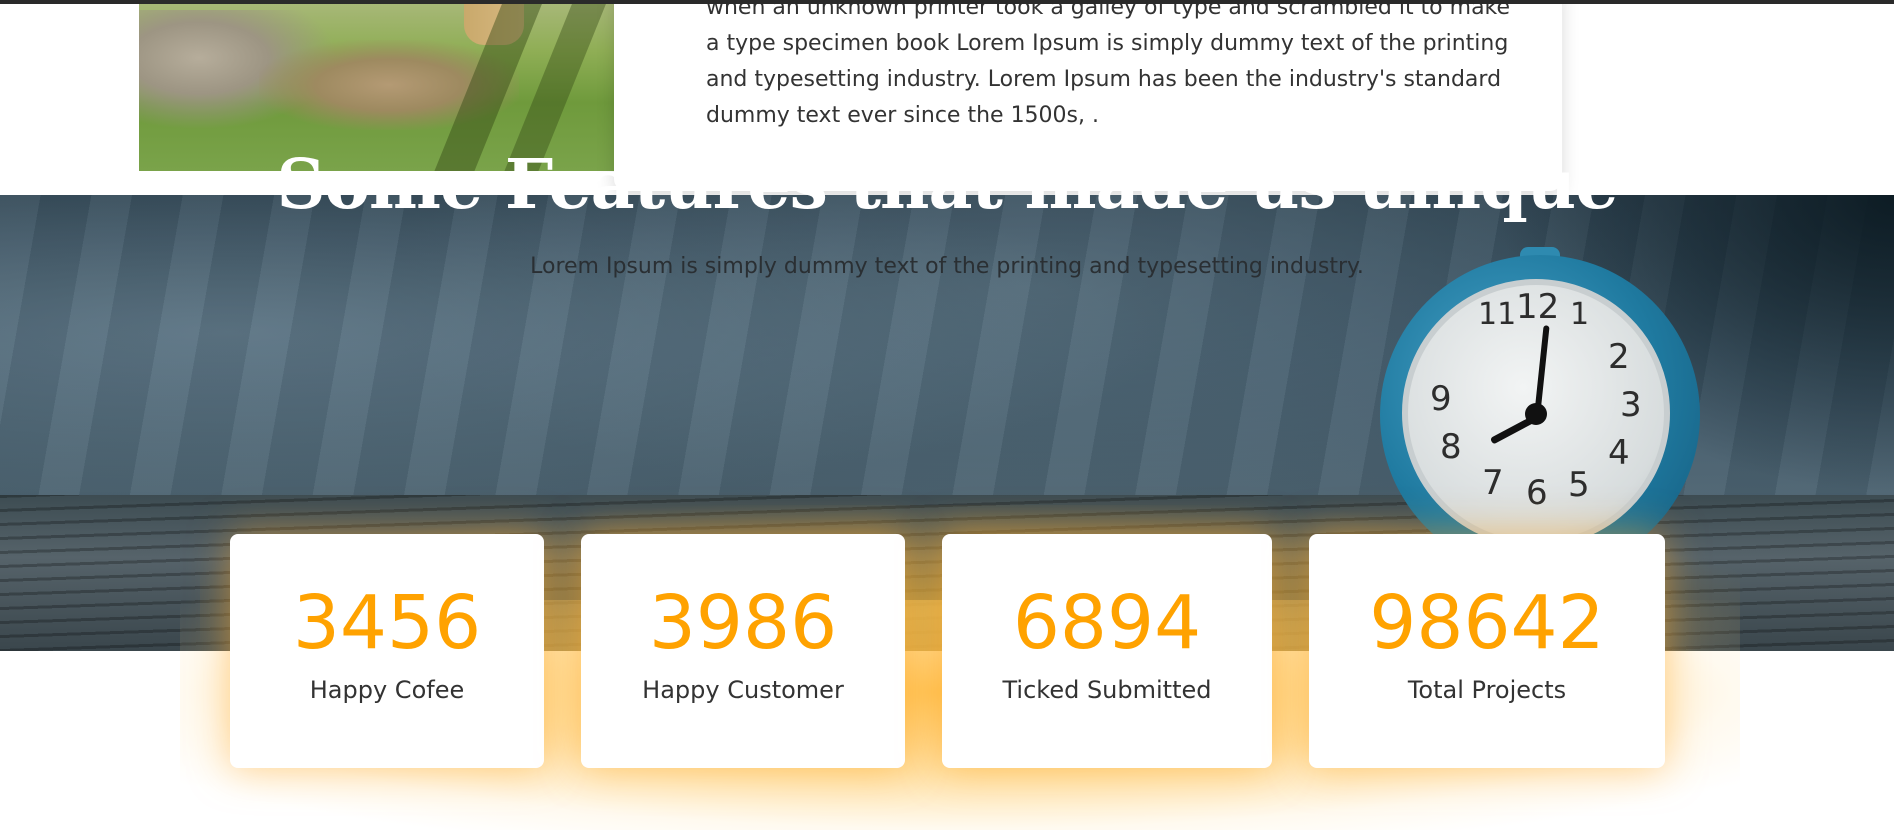 This screenshot has height=830, width=1894. What do you see at coordinates (1487, 623) in the screenshot?
I see `stat-value: 98642` at bounding box center [1487, 623].